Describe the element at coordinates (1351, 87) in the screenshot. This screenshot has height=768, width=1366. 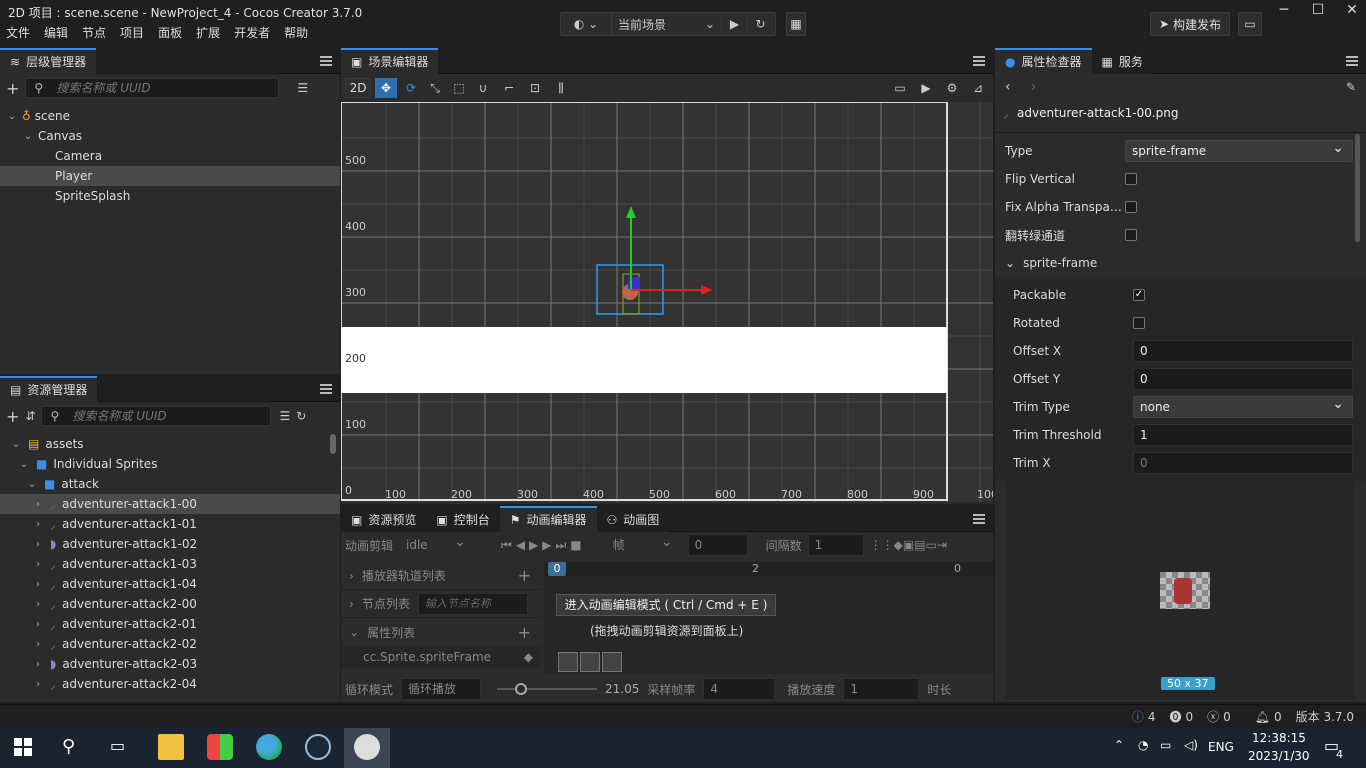
I see `pin-icon: ✎` at that location.